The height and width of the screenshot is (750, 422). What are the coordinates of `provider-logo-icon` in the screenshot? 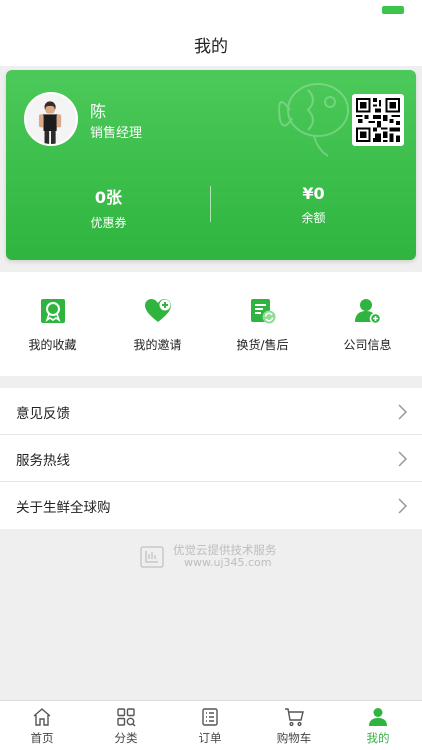 It's located at (152, 557).